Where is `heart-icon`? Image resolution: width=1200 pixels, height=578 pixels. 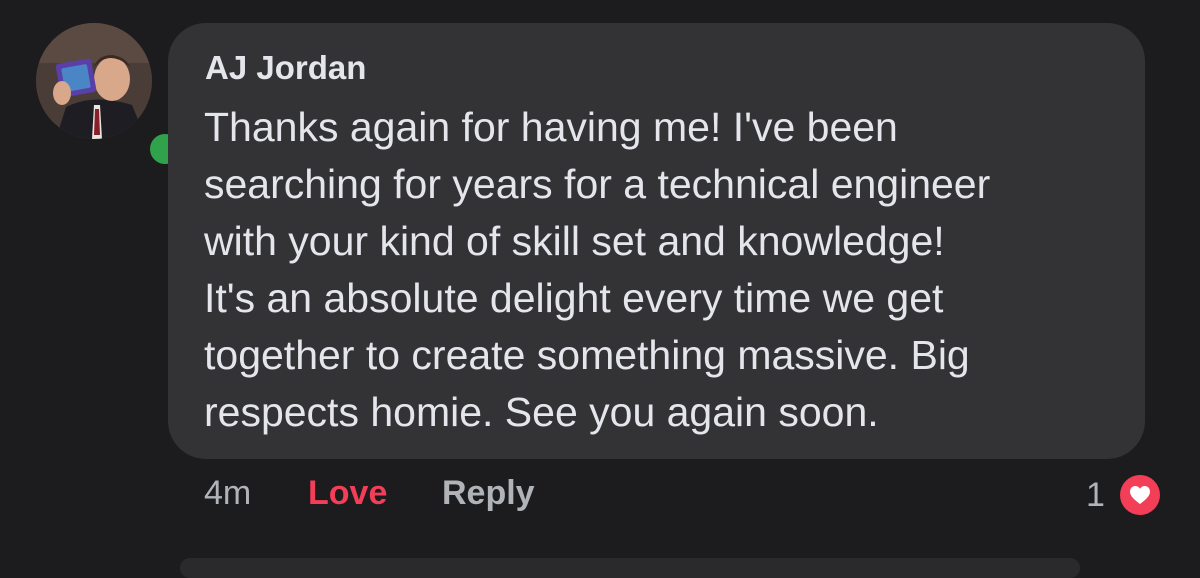
heart-icon is located at coordinates (1140, 495).